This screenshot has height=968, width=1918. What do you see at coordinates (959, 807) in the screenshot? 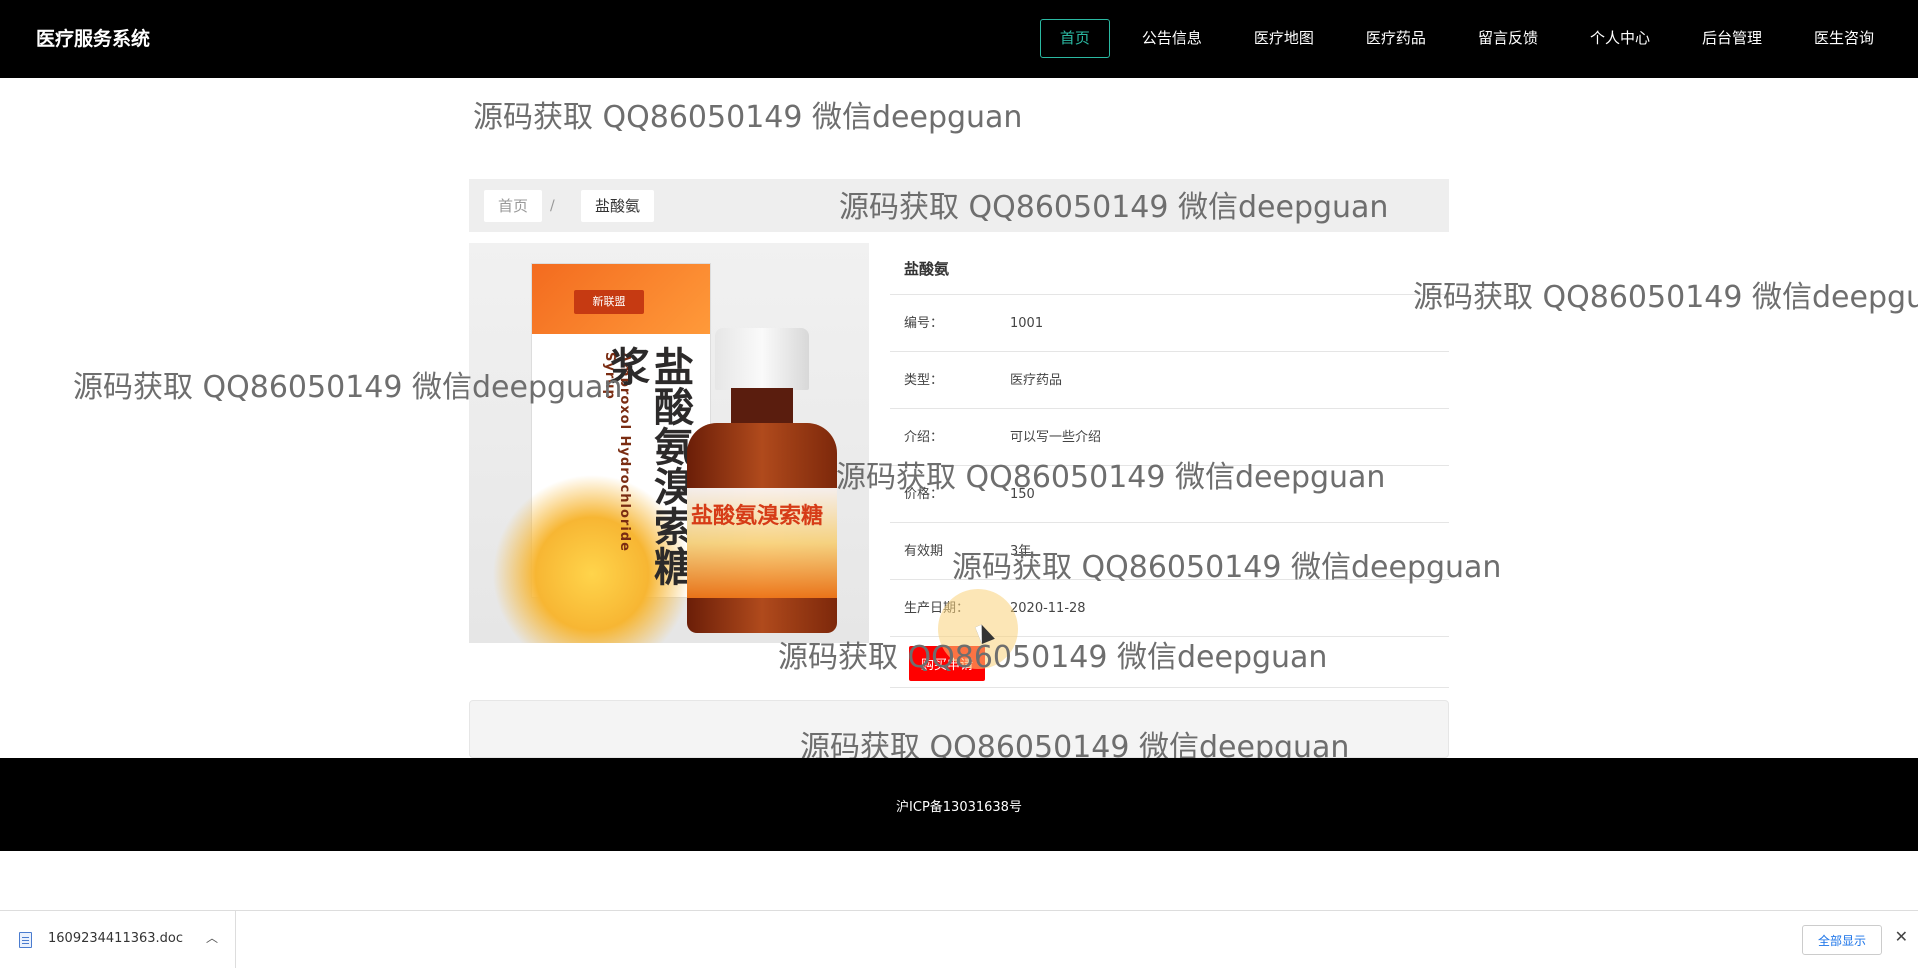
I see `icp-number: 沪ICP备13031638号` at bounding box center [959, 807].